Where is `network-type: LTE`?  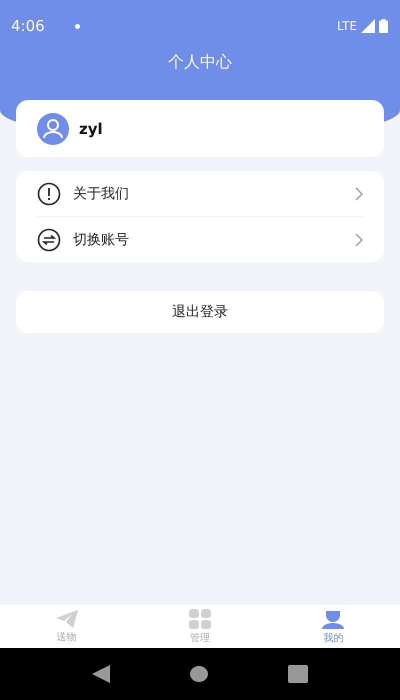 network-type: LTE is located at coordinates (347, 26).